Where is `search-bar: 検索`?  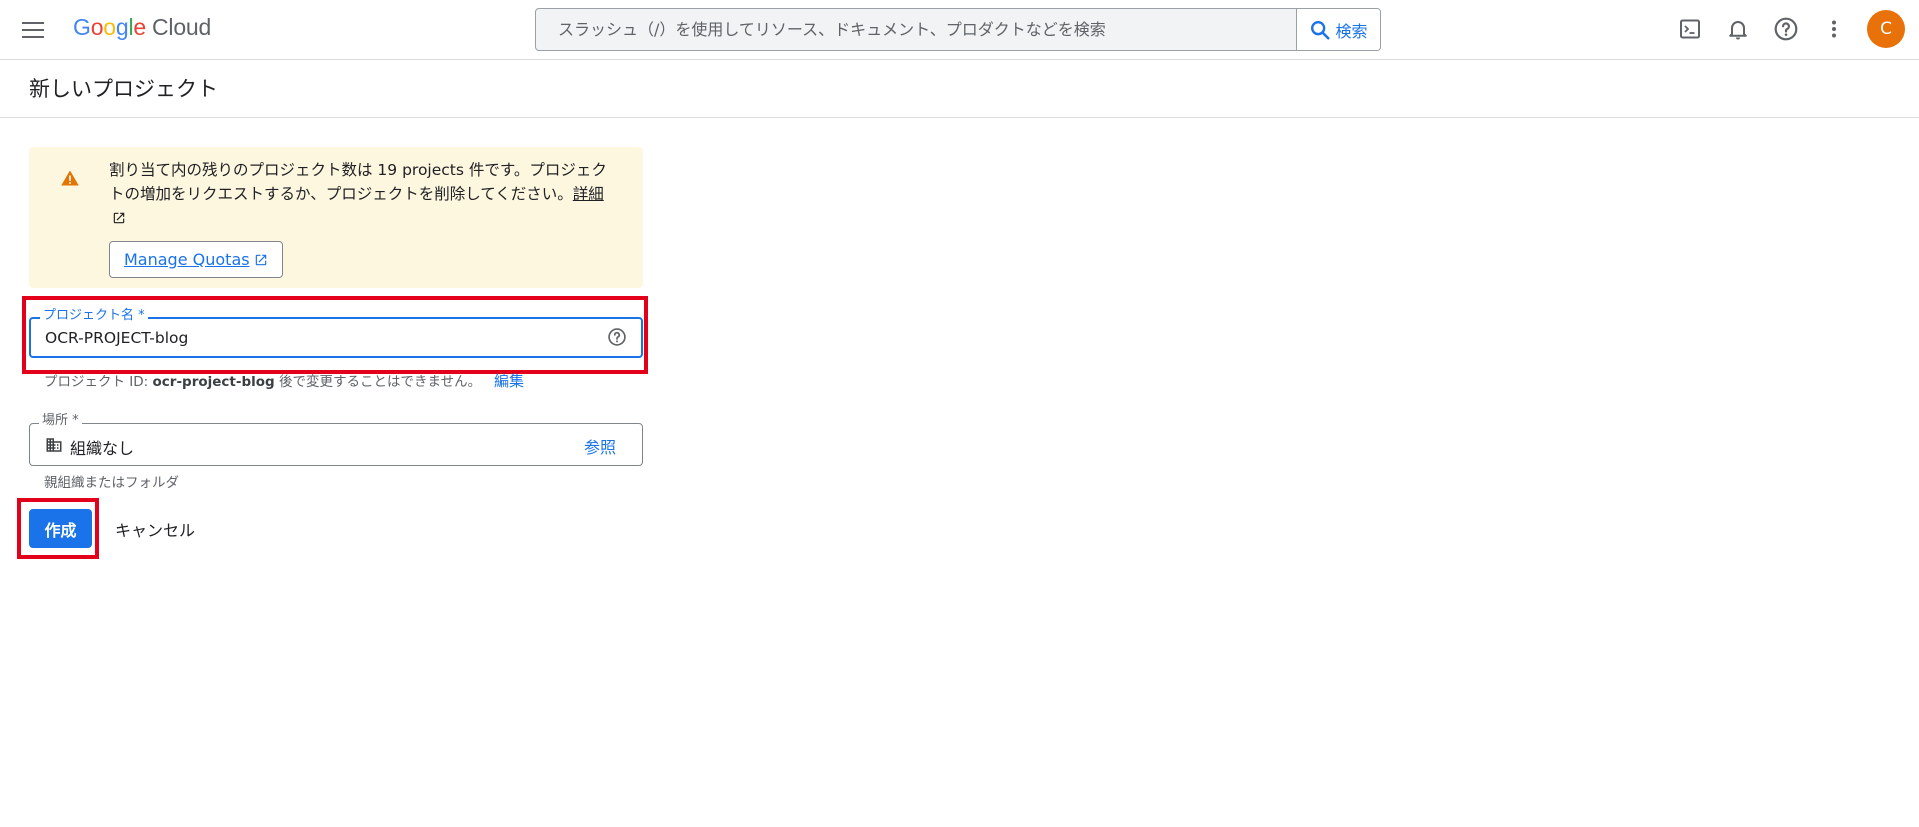 search-bar: 検索 is located at coordinates (958, 29).